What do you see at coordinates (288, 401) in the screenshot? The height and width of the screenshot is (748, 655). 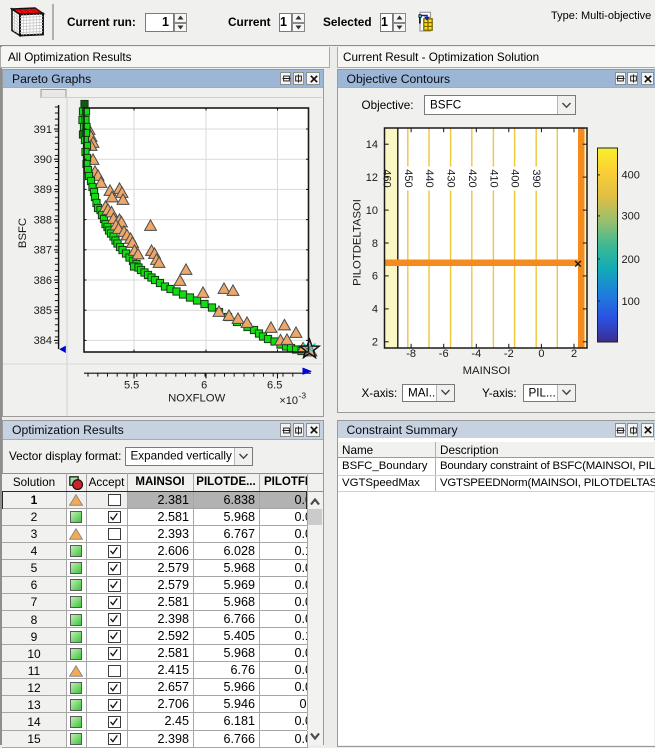 I see `svg-text: ×10` at bounding box center [288, 401].